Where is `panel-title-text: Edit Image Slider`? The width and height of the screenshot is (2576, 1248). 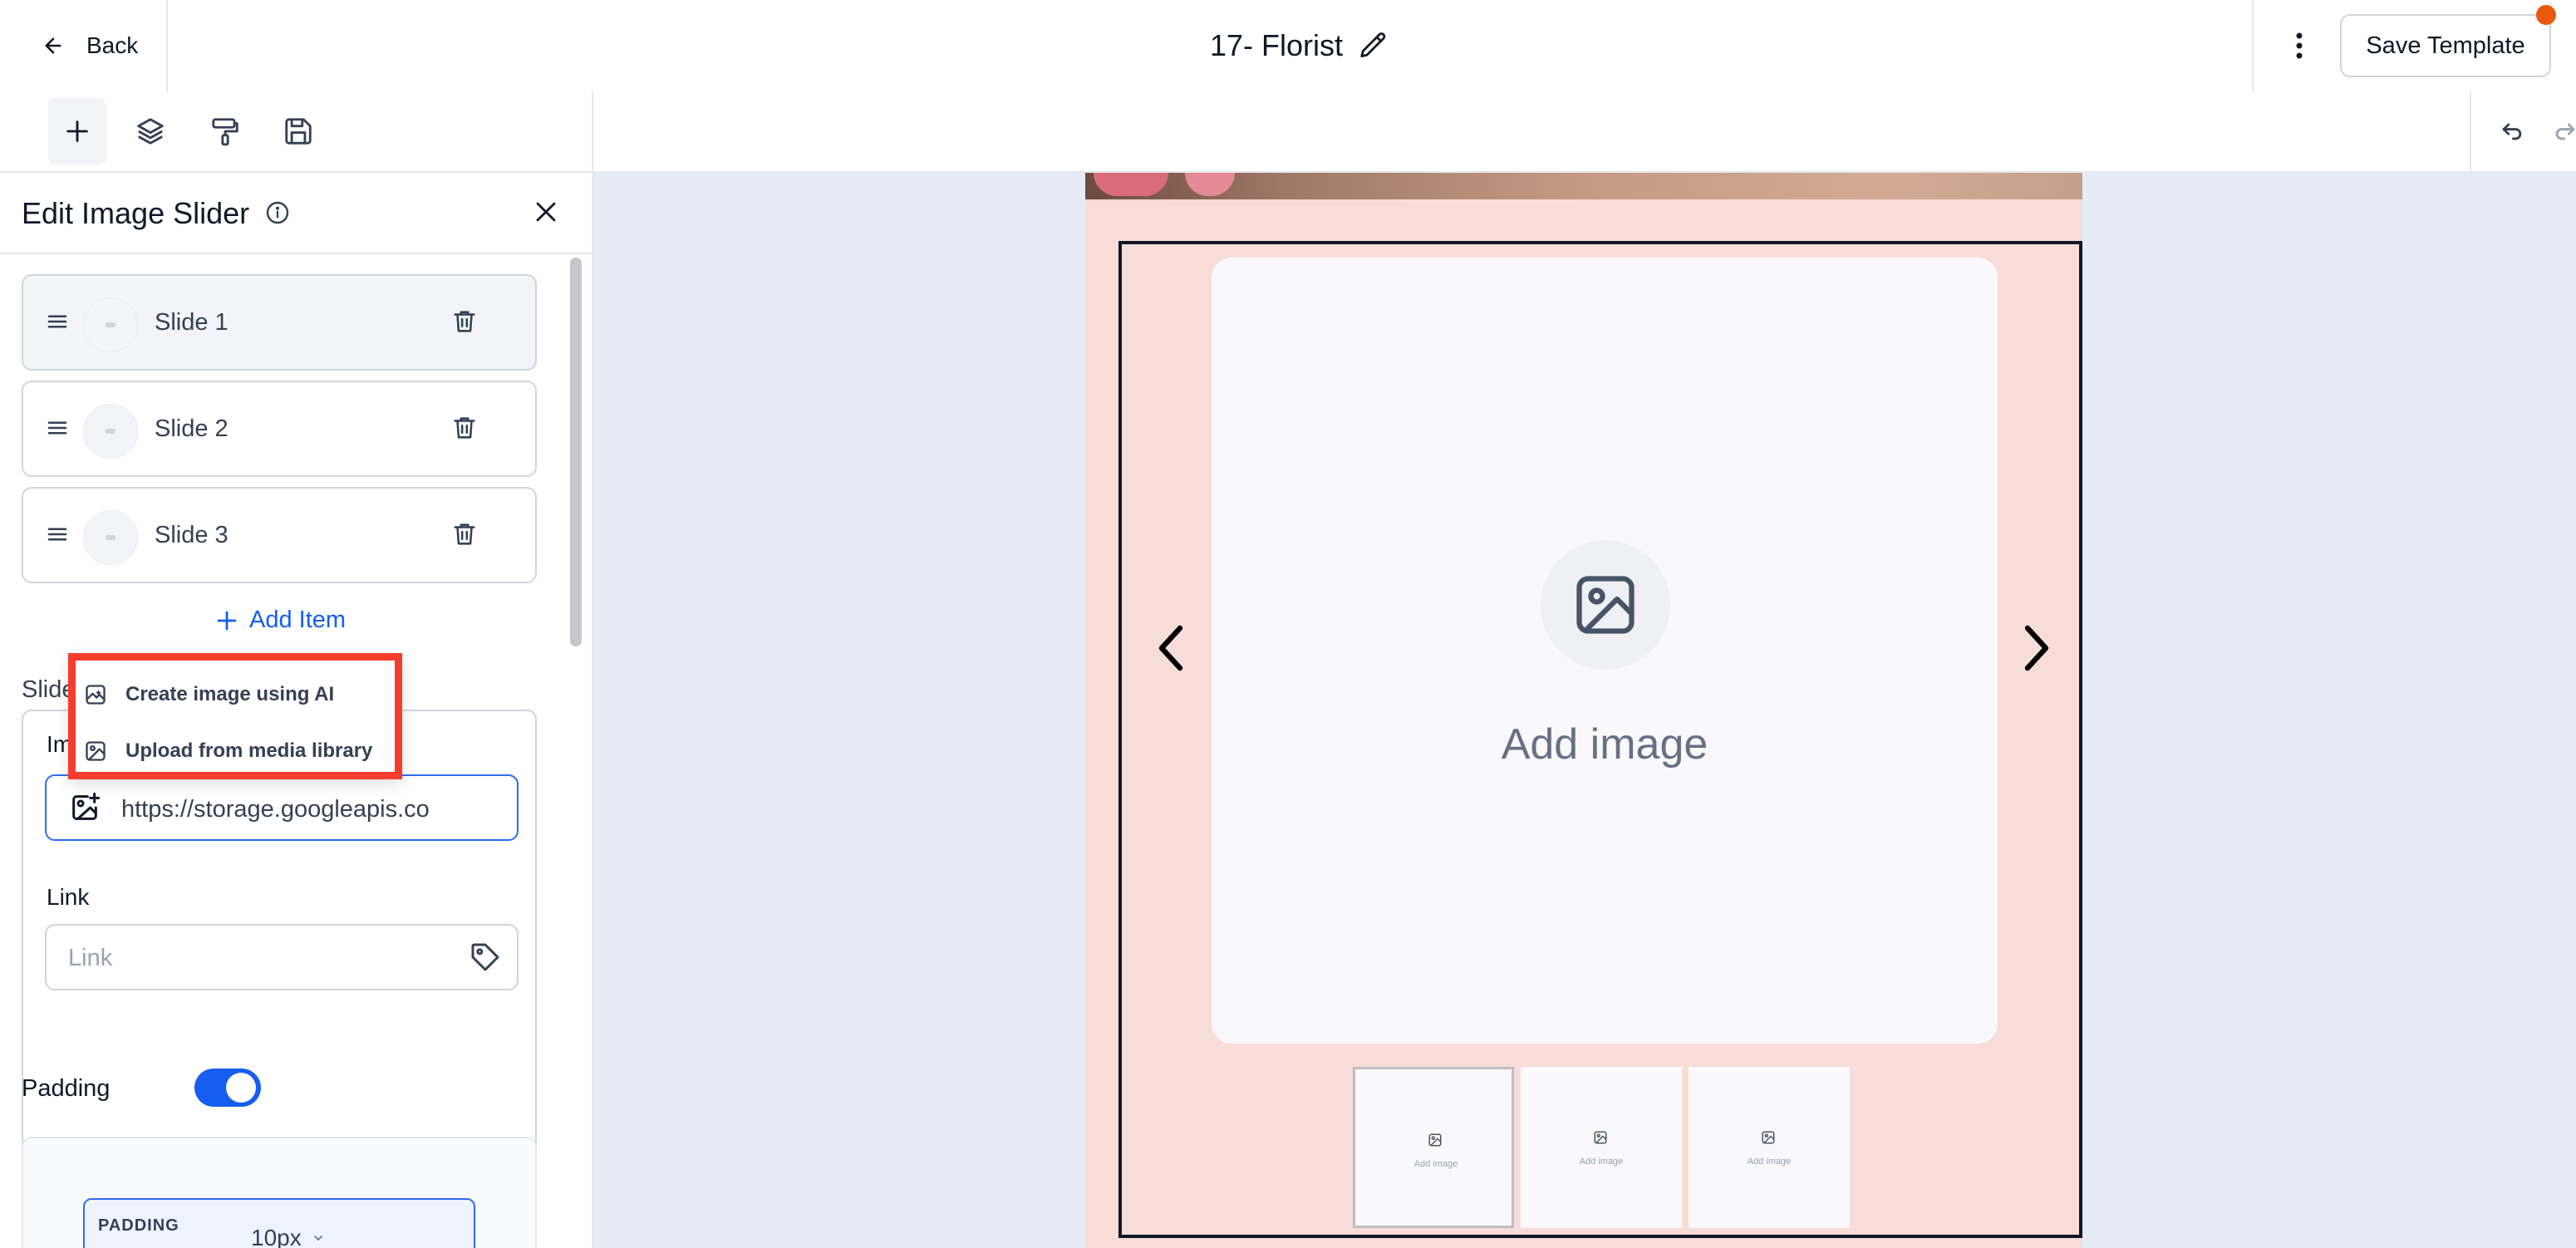
panel-title-text: Edit Image Slider is located at coordinates (136, 213).